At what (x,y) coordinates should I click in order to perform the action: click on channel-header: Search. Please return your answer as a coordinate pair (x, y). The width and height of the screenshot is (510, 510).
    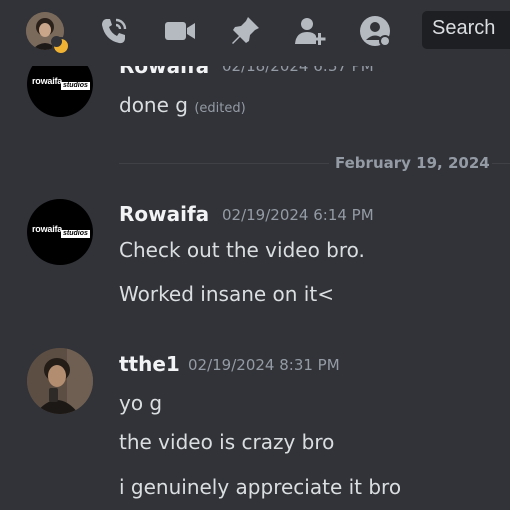
    Looking at the image, I should click on (255, 33).